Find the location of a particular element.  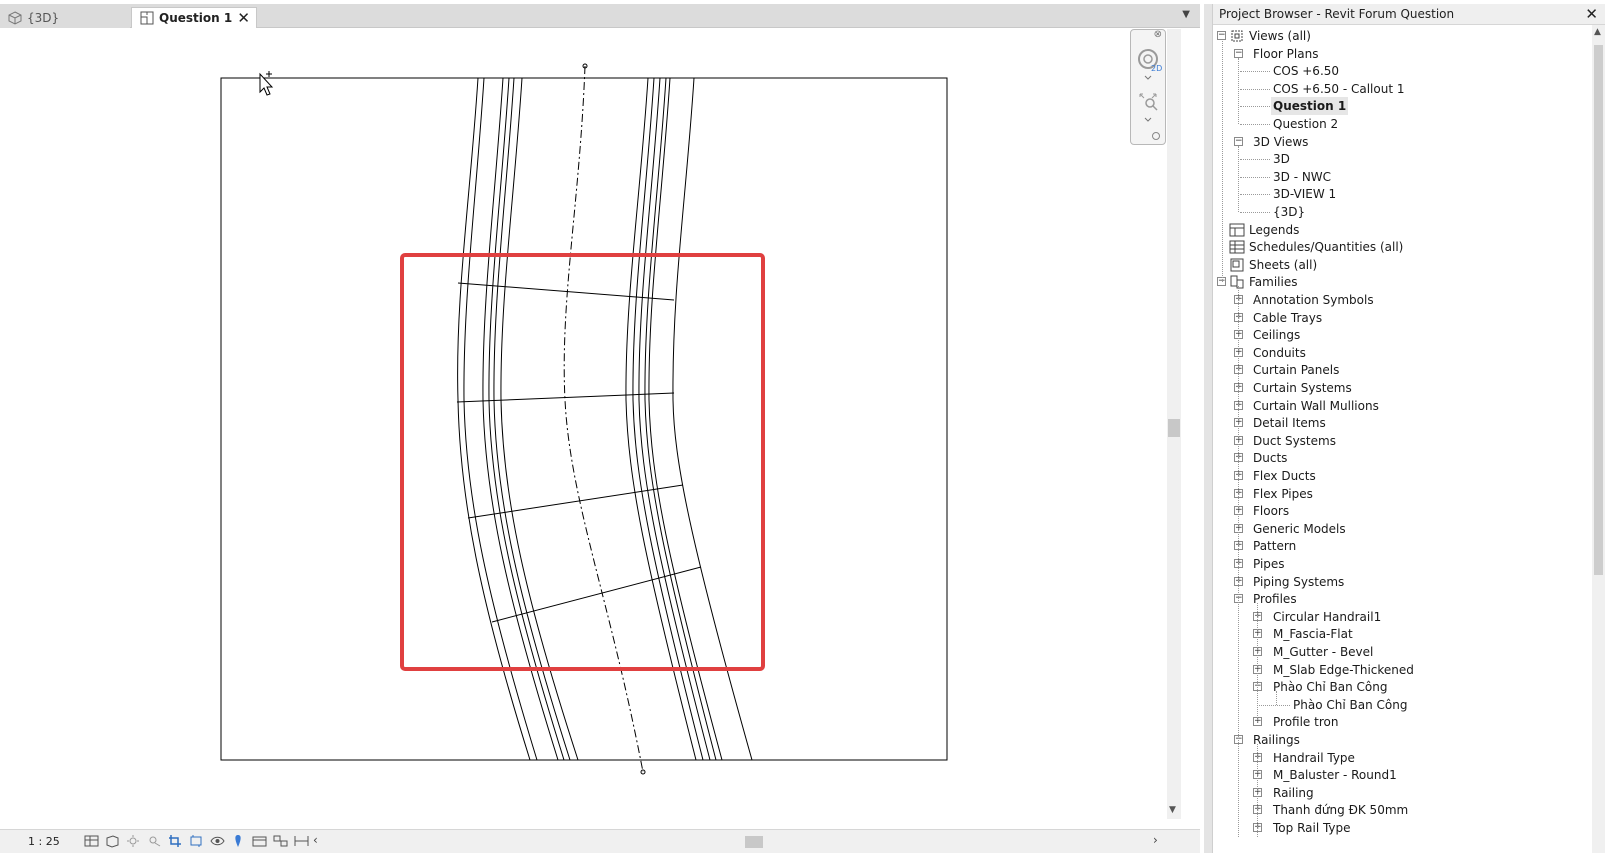

tree-item: + Flex Ducts is located at coordinates (1403, 476).